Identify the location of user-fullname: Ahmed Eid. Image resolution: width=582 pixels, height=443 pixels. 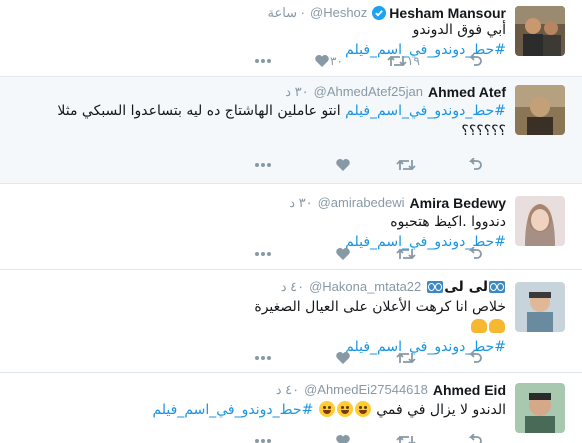
(469, 390).